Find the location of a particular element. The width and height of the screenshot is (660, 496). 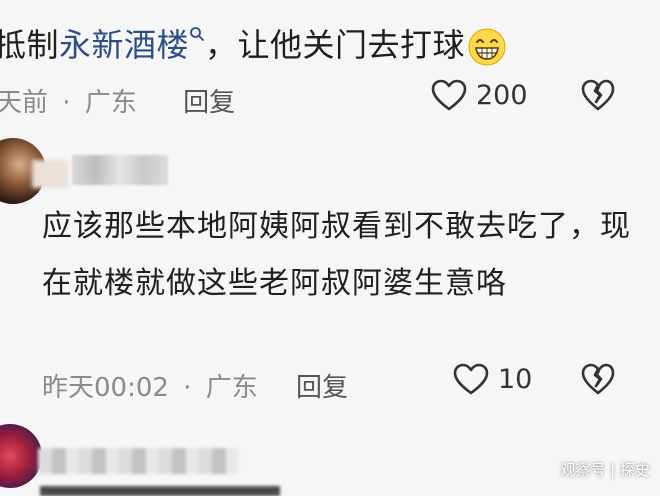

comment-meta: 天前 · 广东 回复 is located at coordinates (117, 100).